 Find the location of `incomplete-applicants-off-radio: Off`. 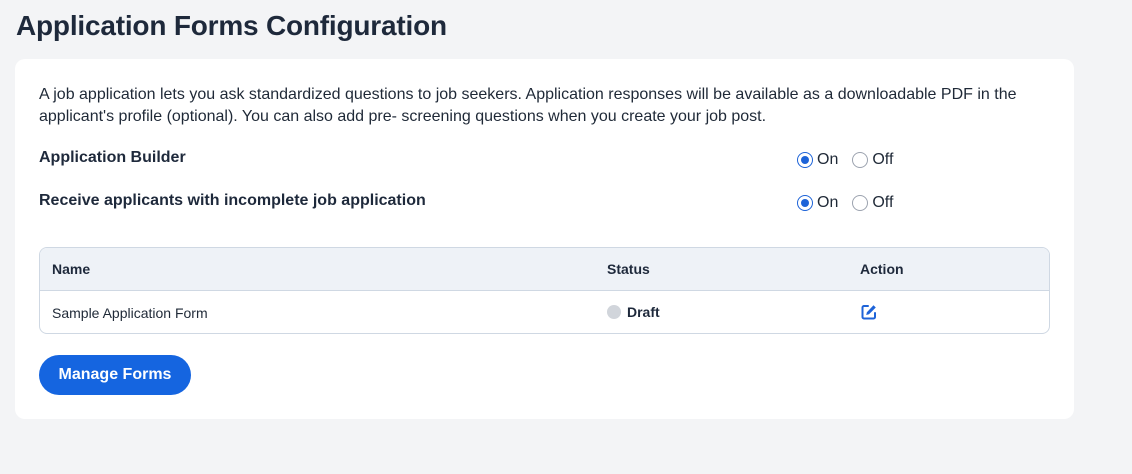

incomplete-applicants-off-radio: Off is located at coordinates (872, 203).